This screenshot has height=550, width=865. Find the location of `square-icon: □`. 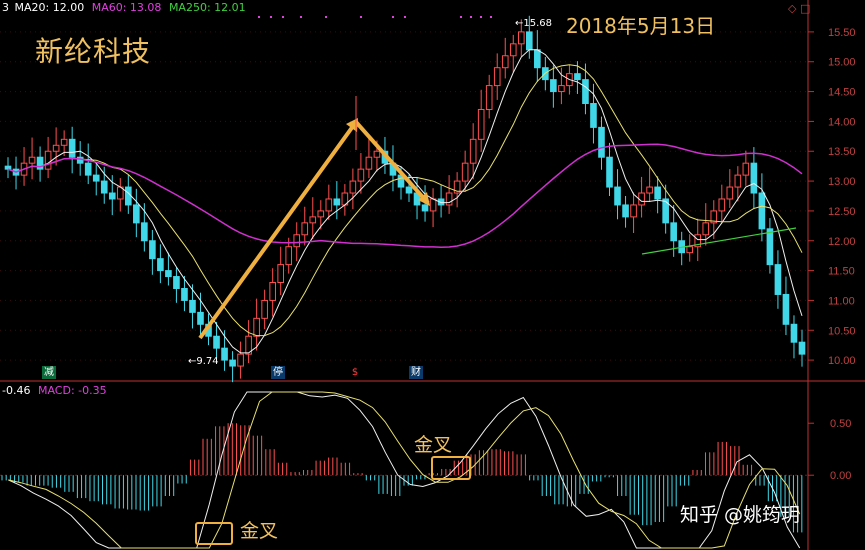

square-icon: □ is located at coordinates (805, 8).